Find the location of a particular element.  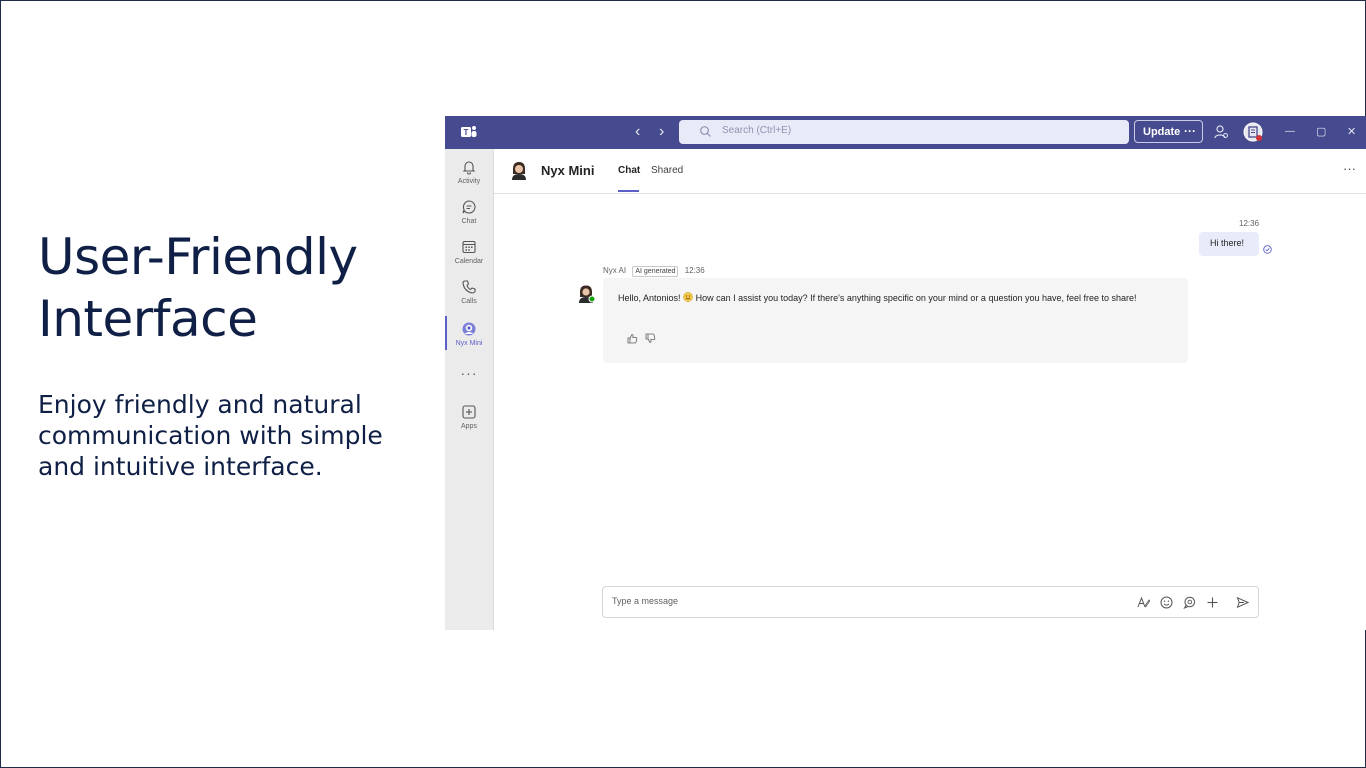

loop-icon is located at coordinates (1189, 602).